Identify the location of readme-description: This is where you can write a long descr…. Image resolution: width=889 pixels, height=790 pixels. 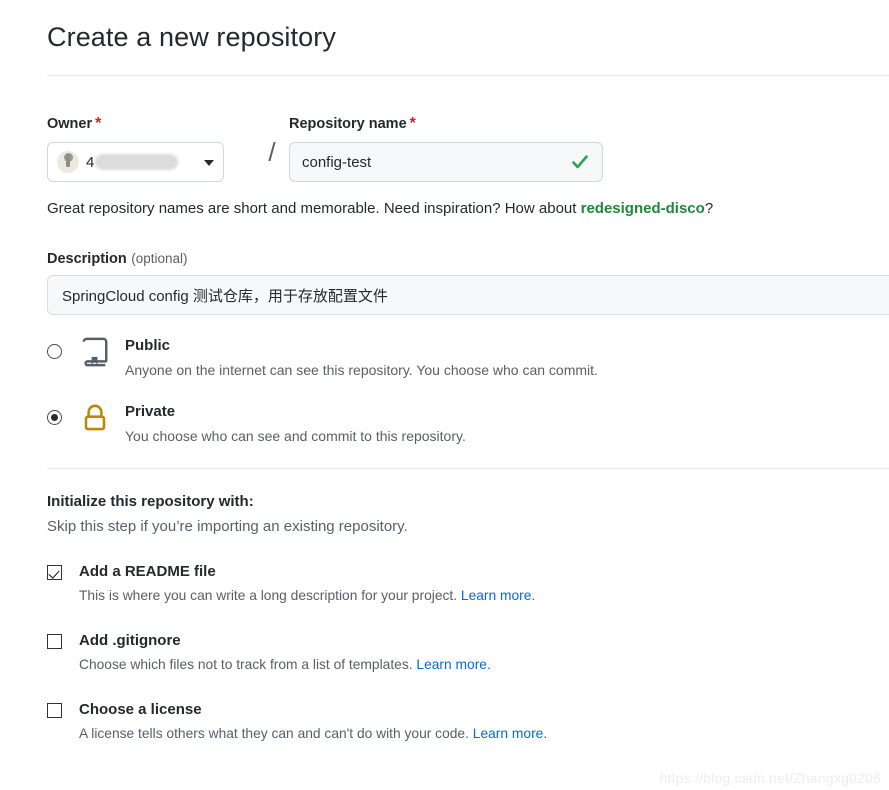
(484, 596).